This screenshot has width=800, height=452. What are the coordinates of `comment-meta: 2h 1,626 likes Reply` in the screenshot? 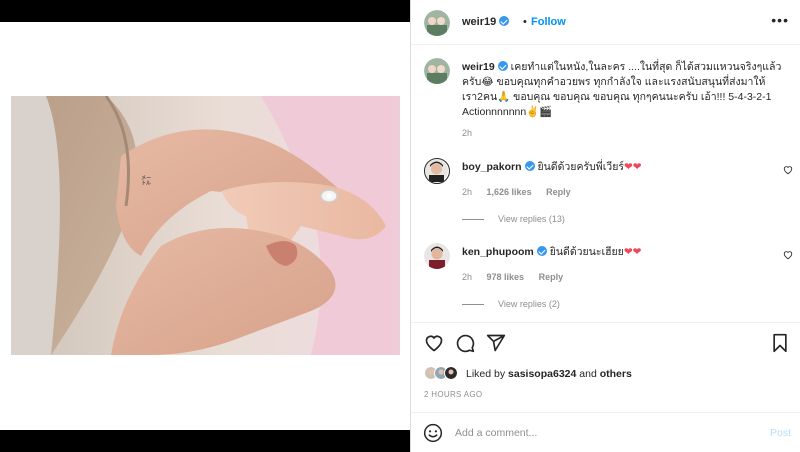 It's located at (522, 192).